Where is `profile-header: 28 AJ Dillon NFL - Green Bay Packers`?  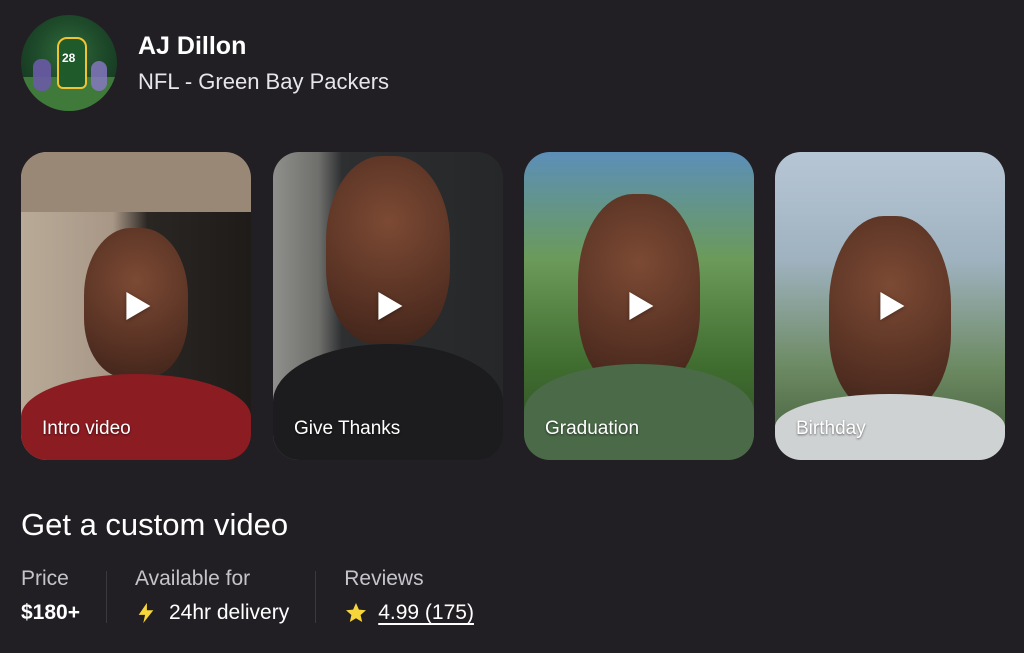
profile-header: 28 AJ Dillon NFL - Green Bay Packers is located at coordinates (205, 63).